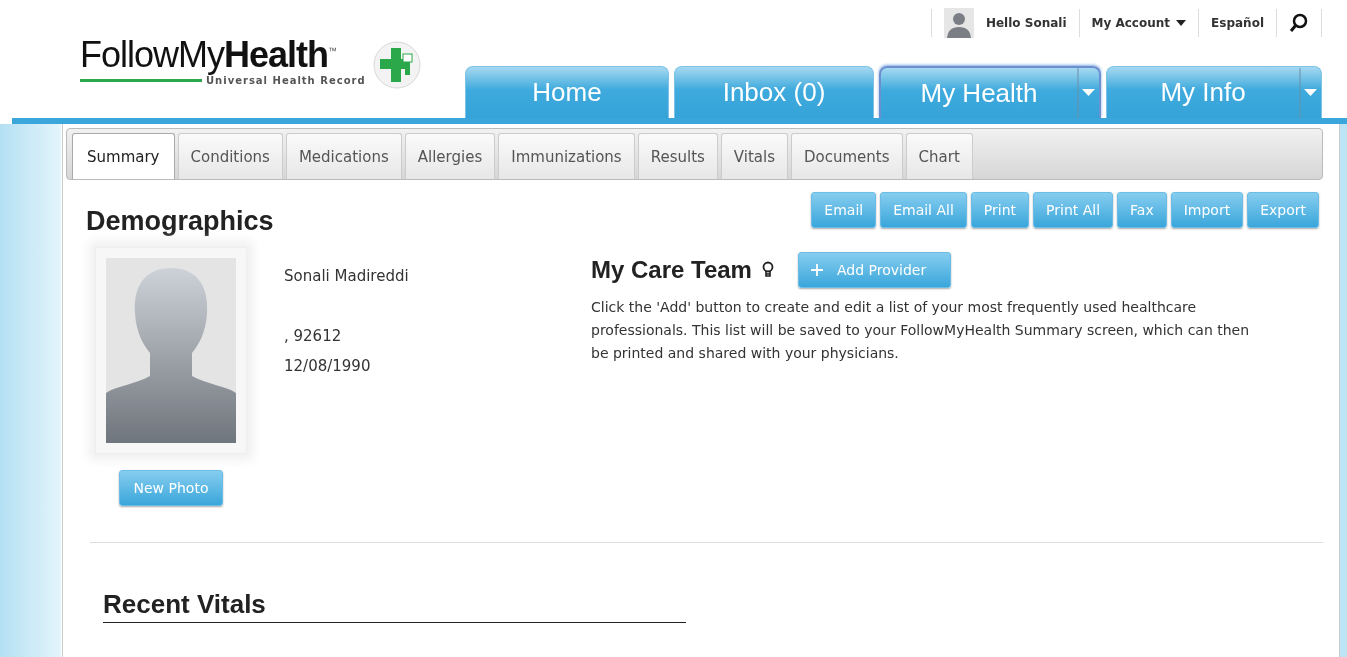 This screenshot has width=1347, height=657. I want to click on tab: Immunizations, so click(566, 156).